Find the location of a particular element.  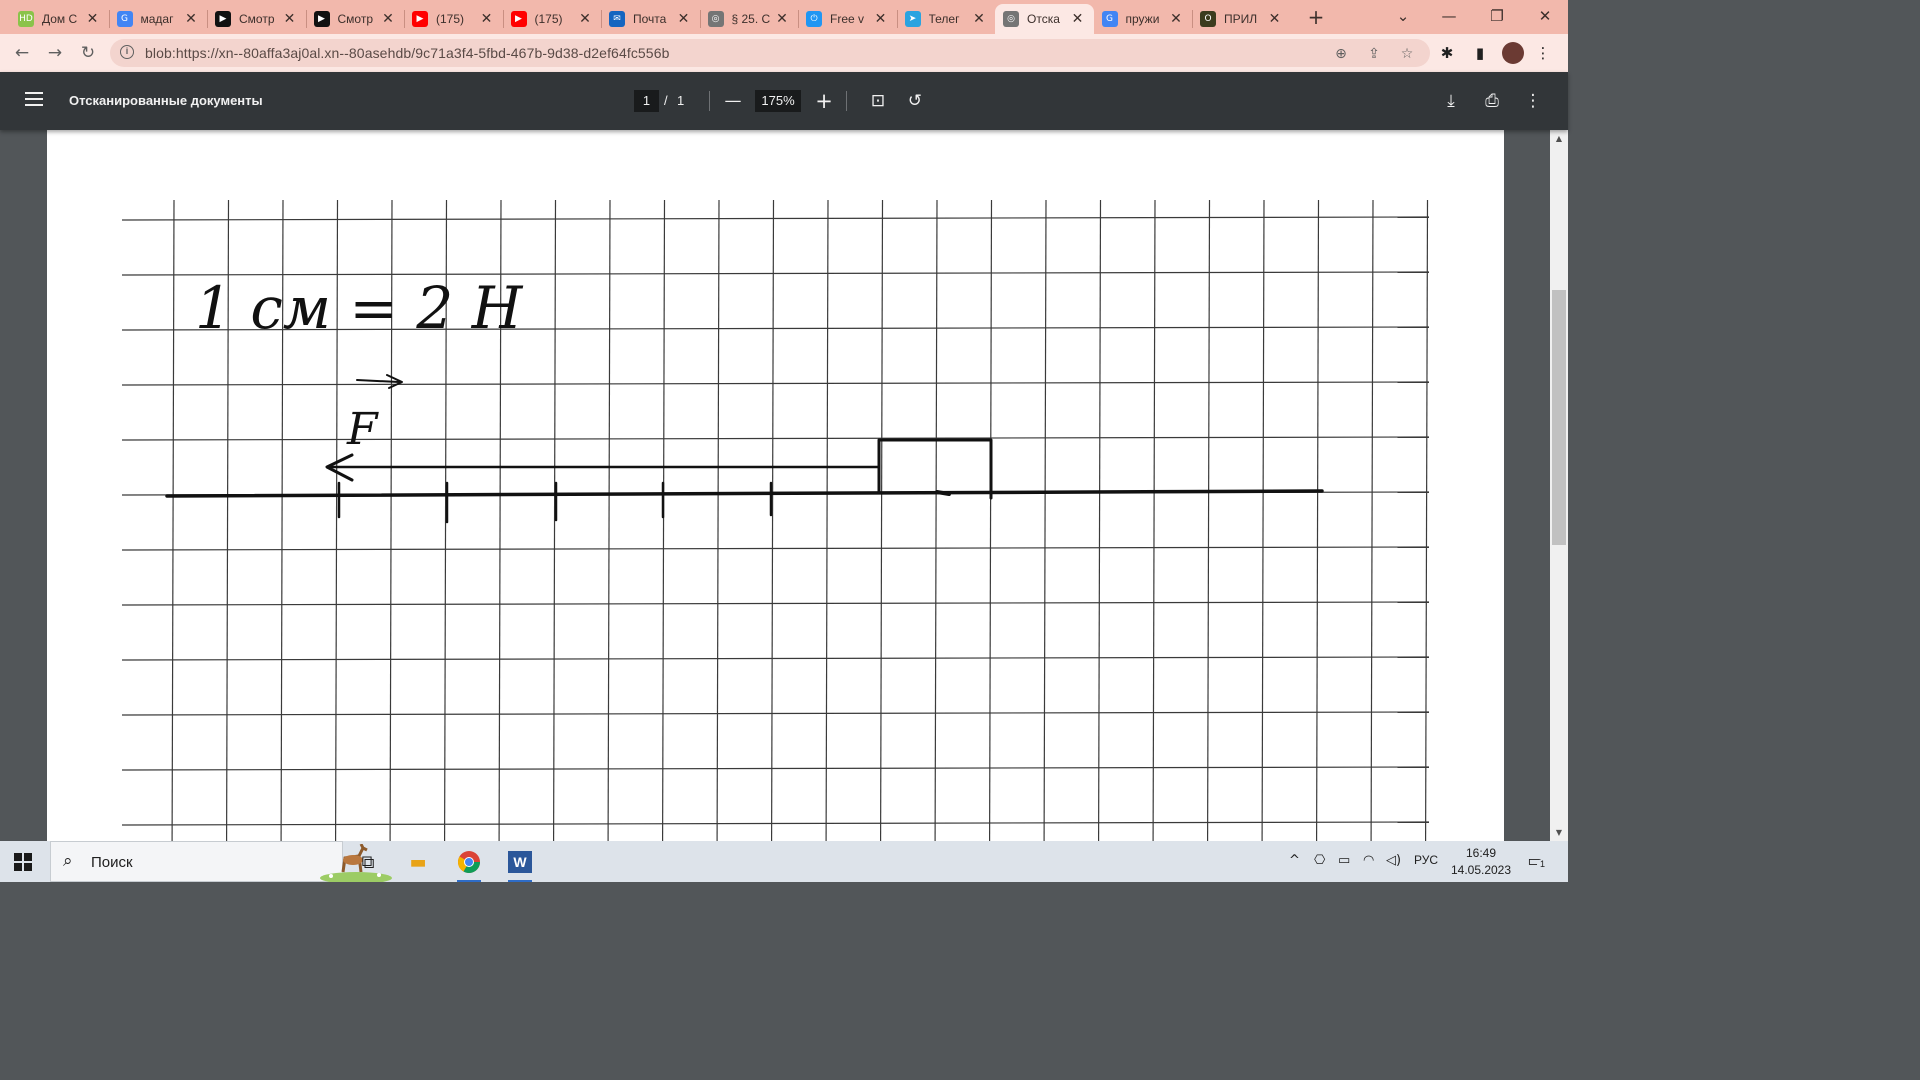

browser-menu-icon: ⋮ is located at coordinates (1543, 53).